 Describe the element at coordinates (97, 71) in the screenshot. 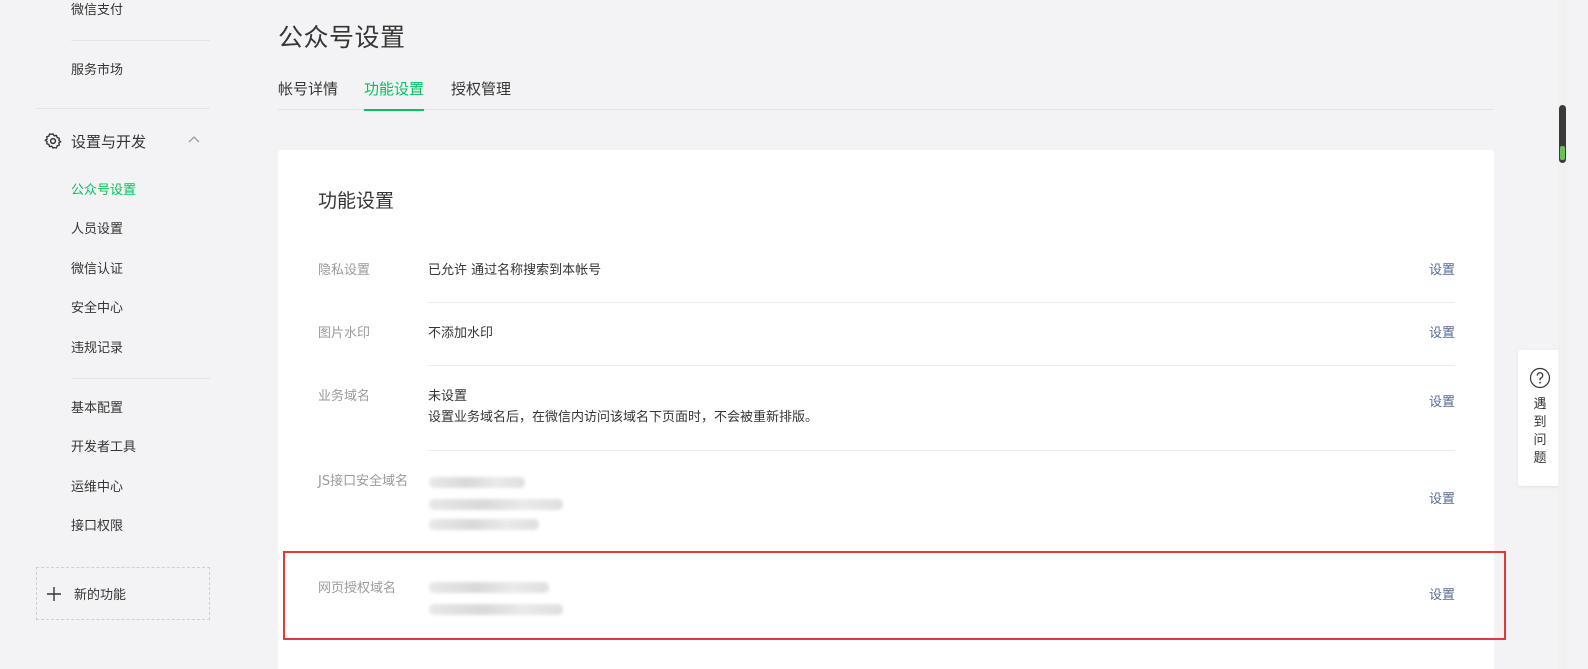

I see `sidebar-item-service-market: 服务市场` at that location.